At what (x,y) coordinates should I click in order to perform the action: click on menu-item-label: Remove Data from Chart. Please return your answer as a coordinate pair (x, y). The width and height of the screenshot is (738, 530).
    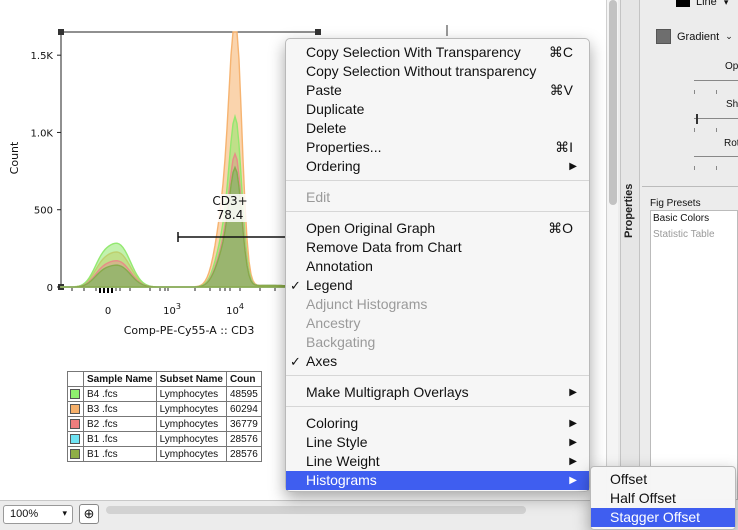
    Looking at the image, I should click on (384, 247).